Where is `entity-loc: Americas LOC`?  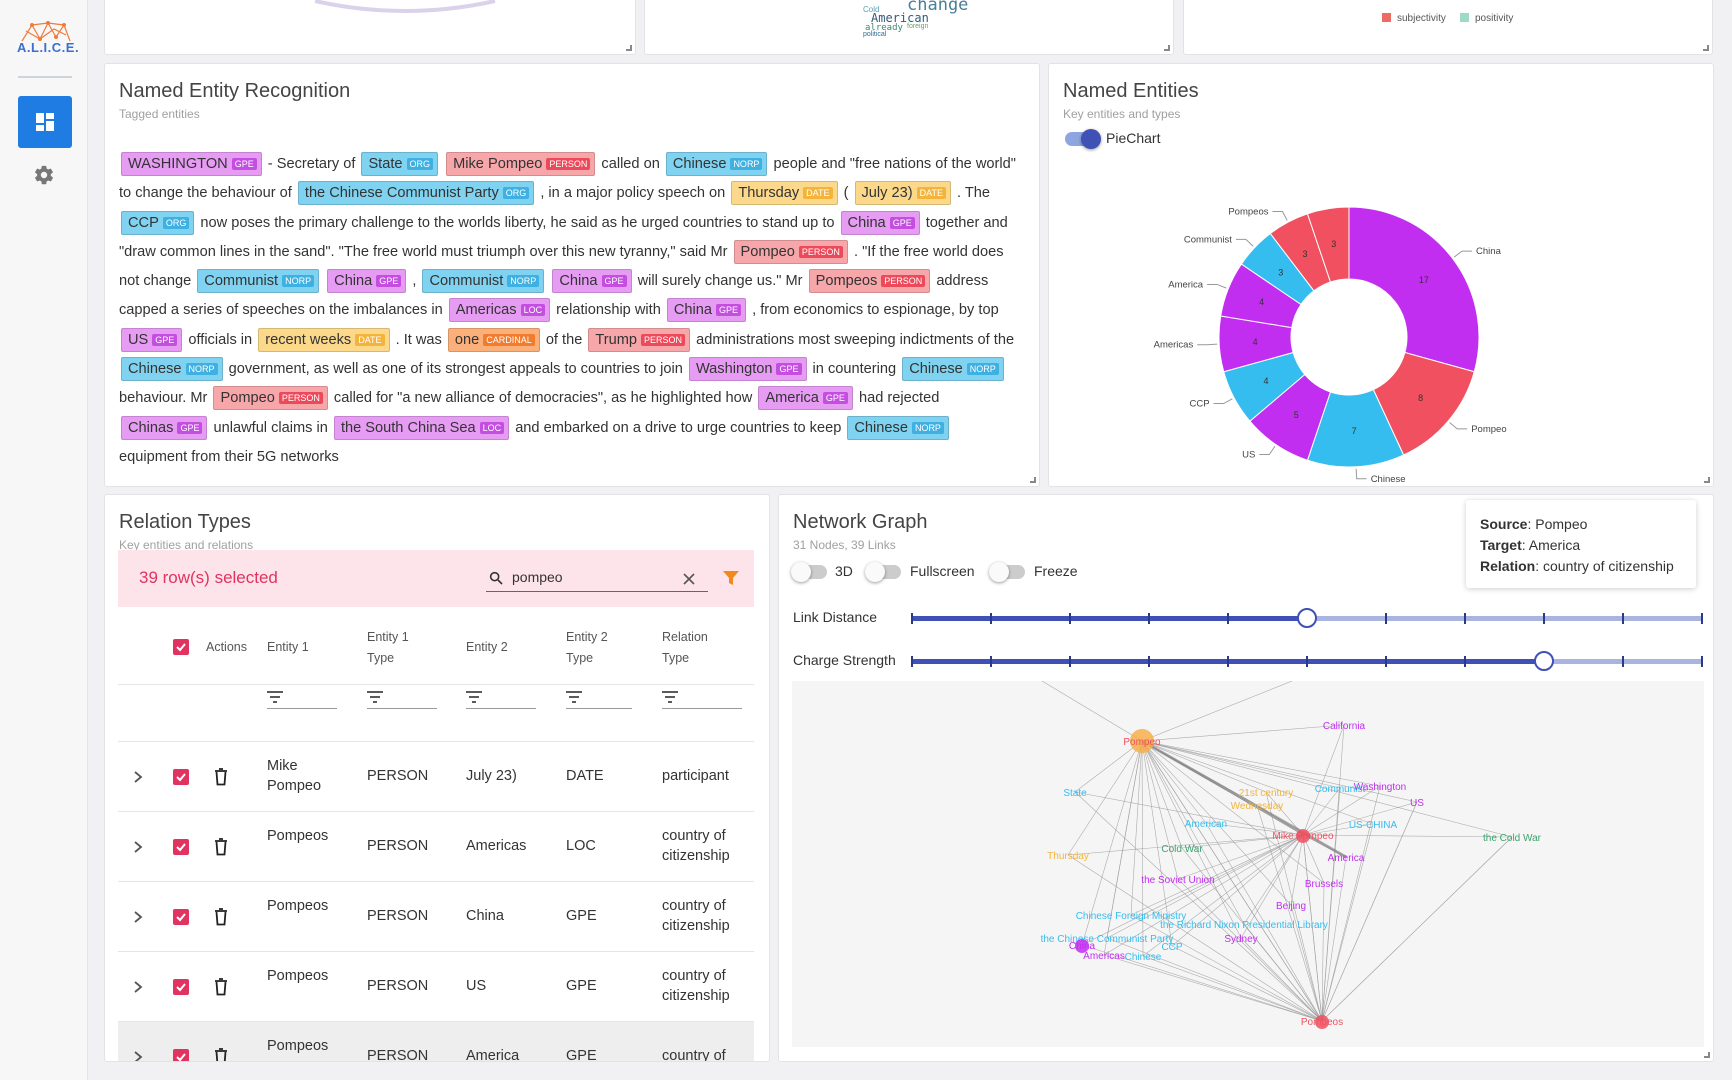
entity-loc: Americas LOC is located at coordinates (499, 310).